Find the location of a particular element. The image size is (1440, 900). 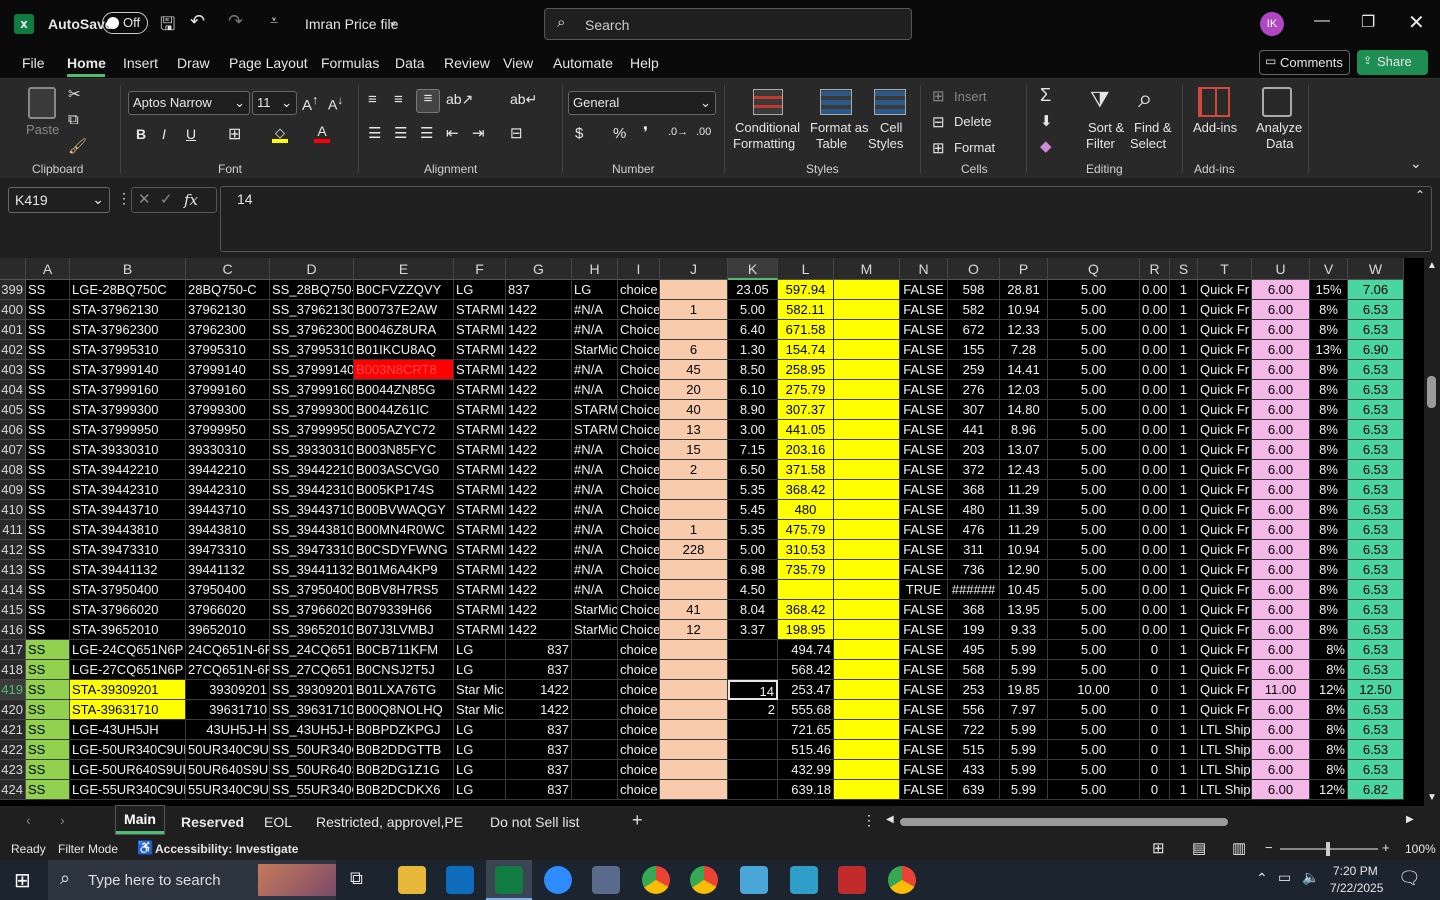

cell-v424: 12% is located at coordinates (1329, 790).